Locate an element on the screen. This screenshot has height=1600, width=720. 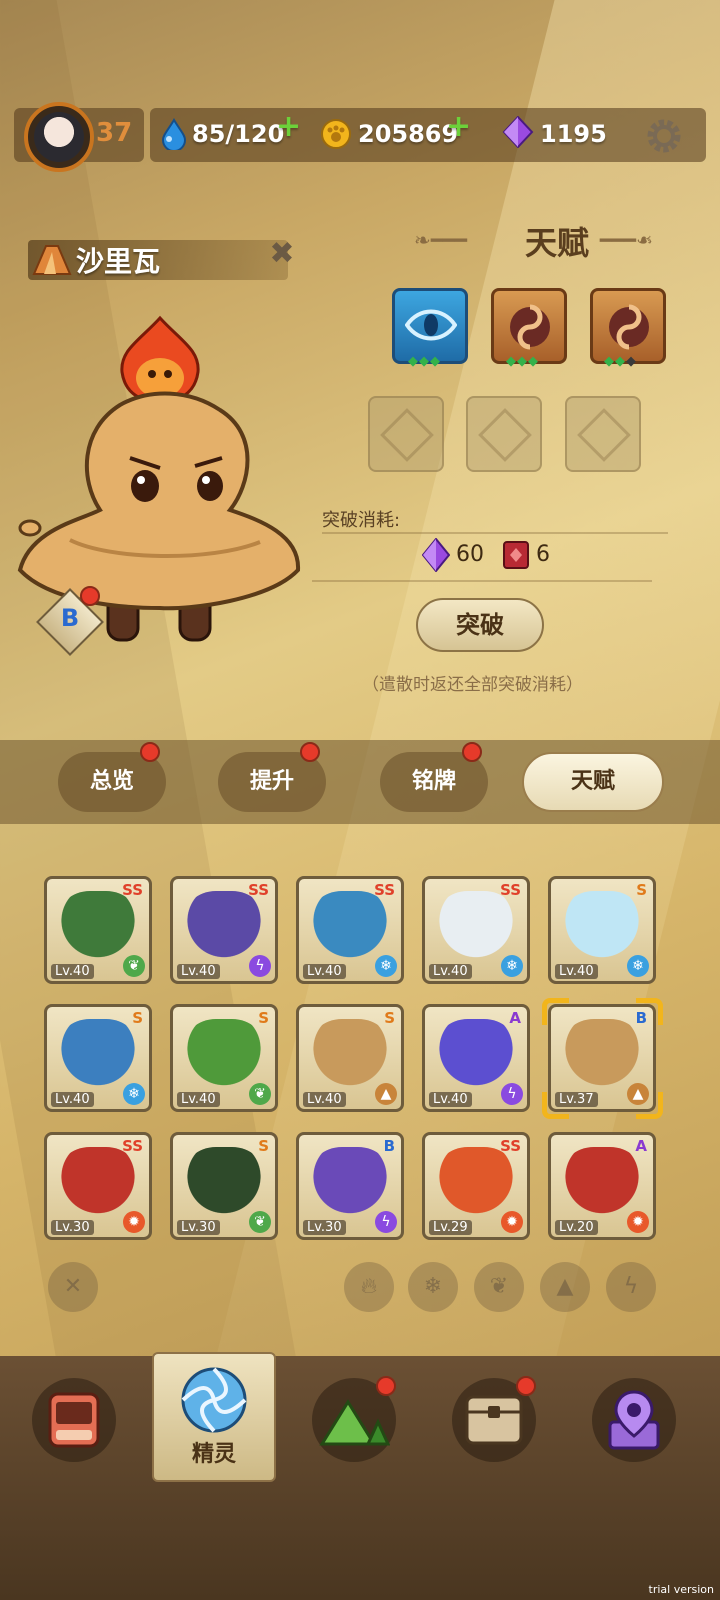
spirit-card: S Lv.30 ❦ is located at coordinates (224, 1186).